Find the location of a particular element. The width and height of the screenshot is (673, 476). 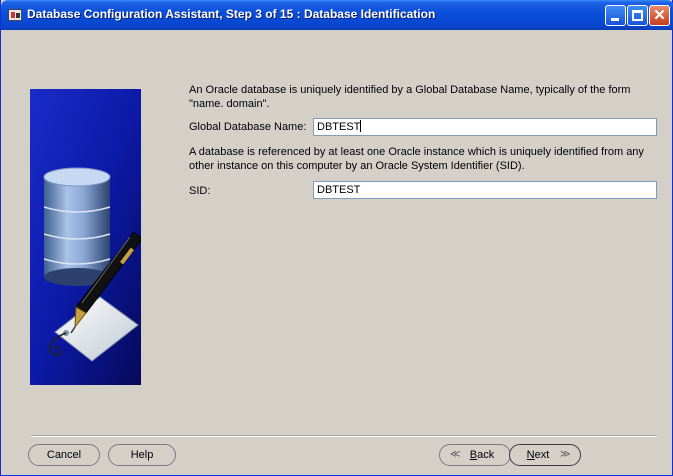

back-button-label: Back is located at coordinates (482, 455).